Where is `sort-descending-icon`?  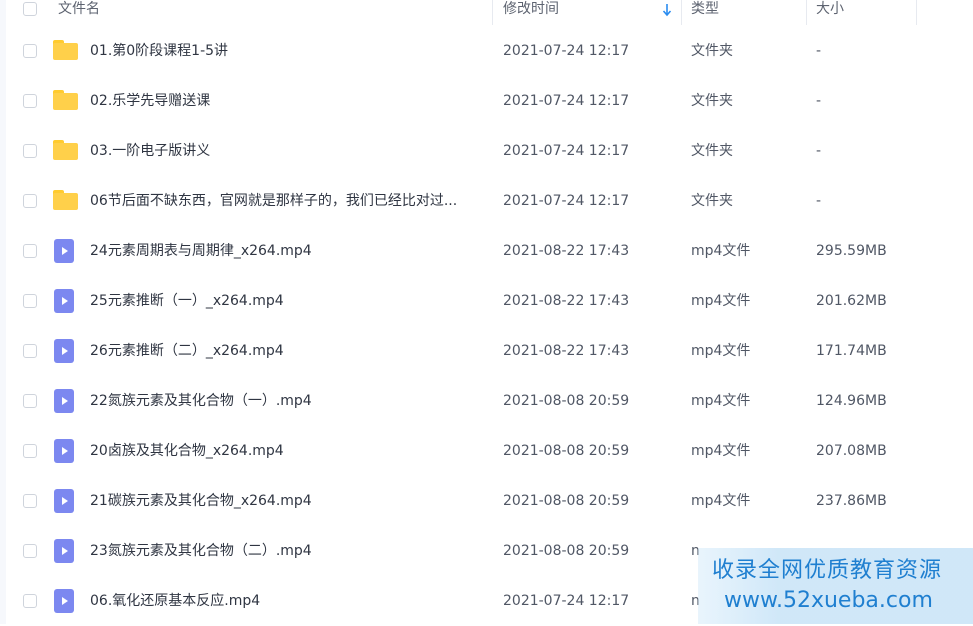 sort-descending-icon is located at coordinates (667, 10).